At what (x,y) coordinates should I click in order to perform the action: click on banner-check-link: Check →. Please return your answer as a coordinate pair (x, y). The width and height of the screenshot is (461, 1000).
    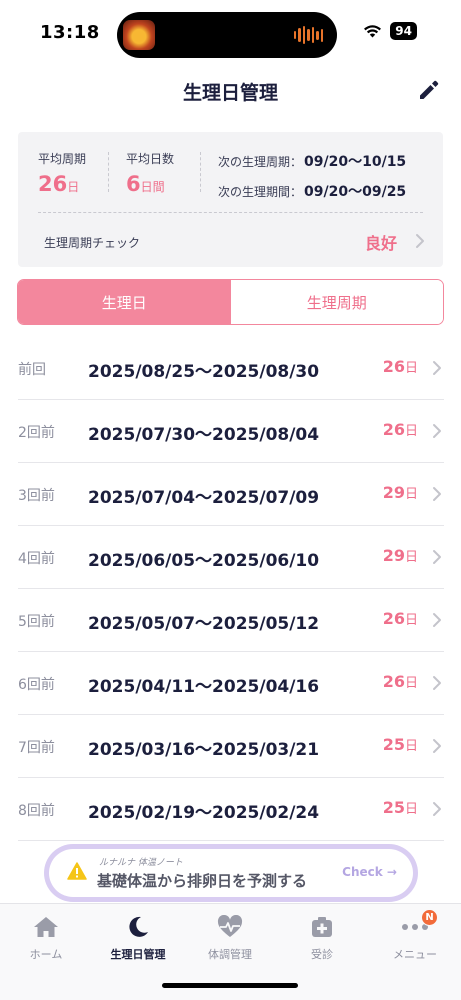
    Looking at the image, I should click on (369, 872).